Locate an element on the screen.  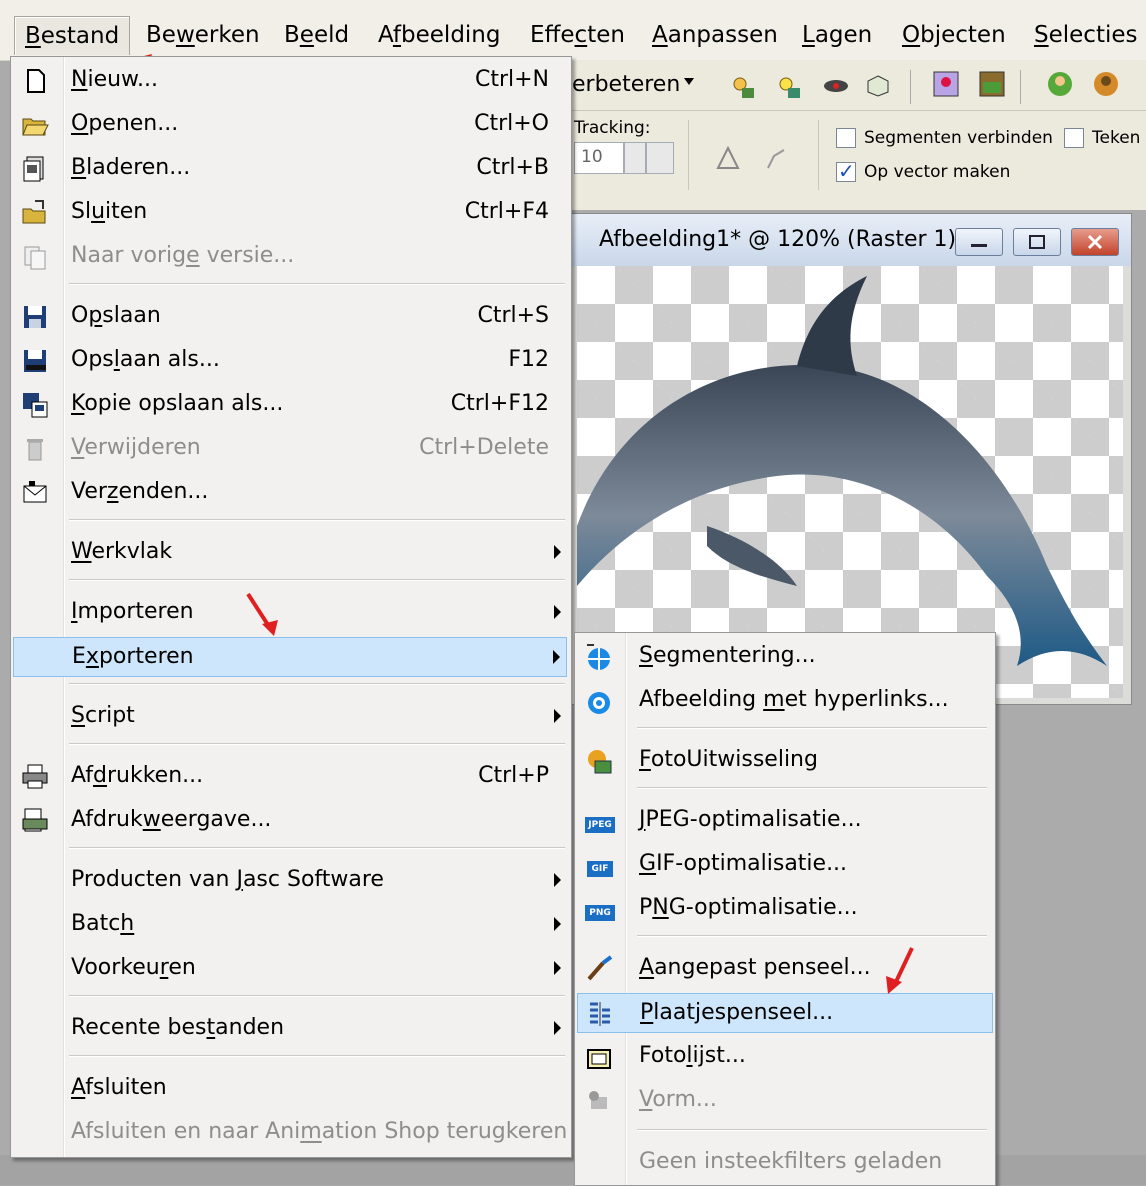
tracking-spinner is located at coordinates (635, 158).